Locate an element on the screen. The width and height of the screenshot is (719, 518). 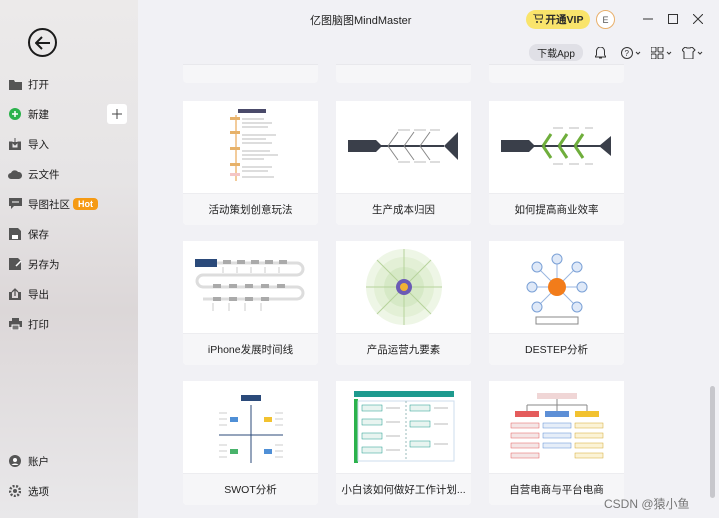
vip-button: 开通VIP is located at coordinates (558, 19).